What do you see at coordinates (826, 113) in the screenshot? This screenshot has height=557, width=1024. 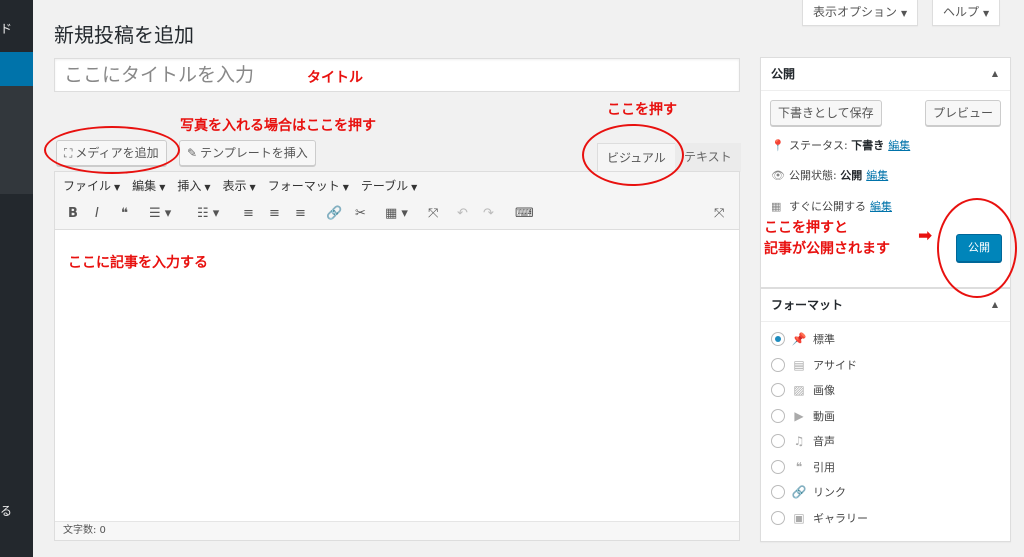 I see `save-draft-button: 下書きとして保存` at bounding box center [826, 113].